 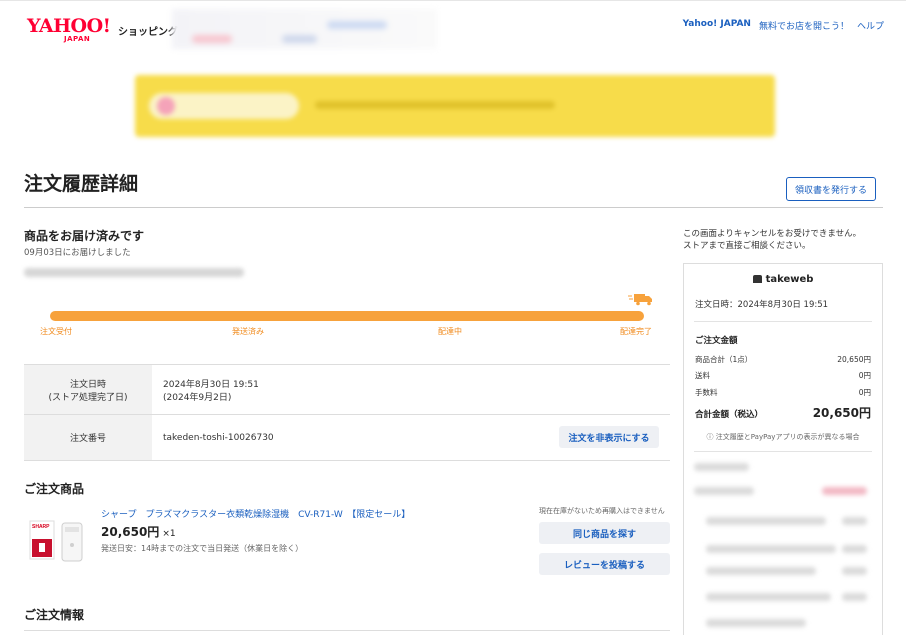 What do you see at coordinates (640, 300) in the screenshot?
I see `truck-icon` at bounding box center [640, 300].